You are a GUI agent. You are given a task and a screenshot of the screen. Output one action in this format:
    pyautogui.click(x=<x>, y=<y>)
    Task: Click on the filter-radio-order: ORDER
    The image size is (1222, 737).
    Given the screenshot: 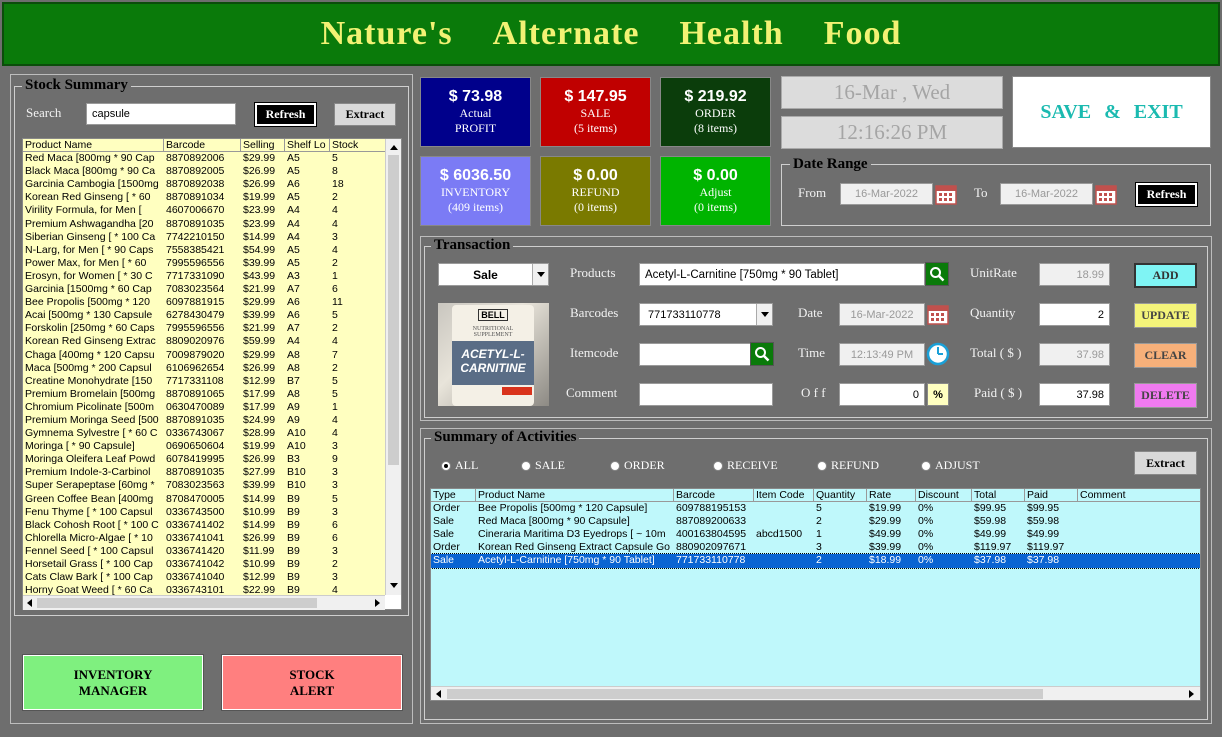 What is the action you would take?
    pyautogui.click(x=637, y=465)
    